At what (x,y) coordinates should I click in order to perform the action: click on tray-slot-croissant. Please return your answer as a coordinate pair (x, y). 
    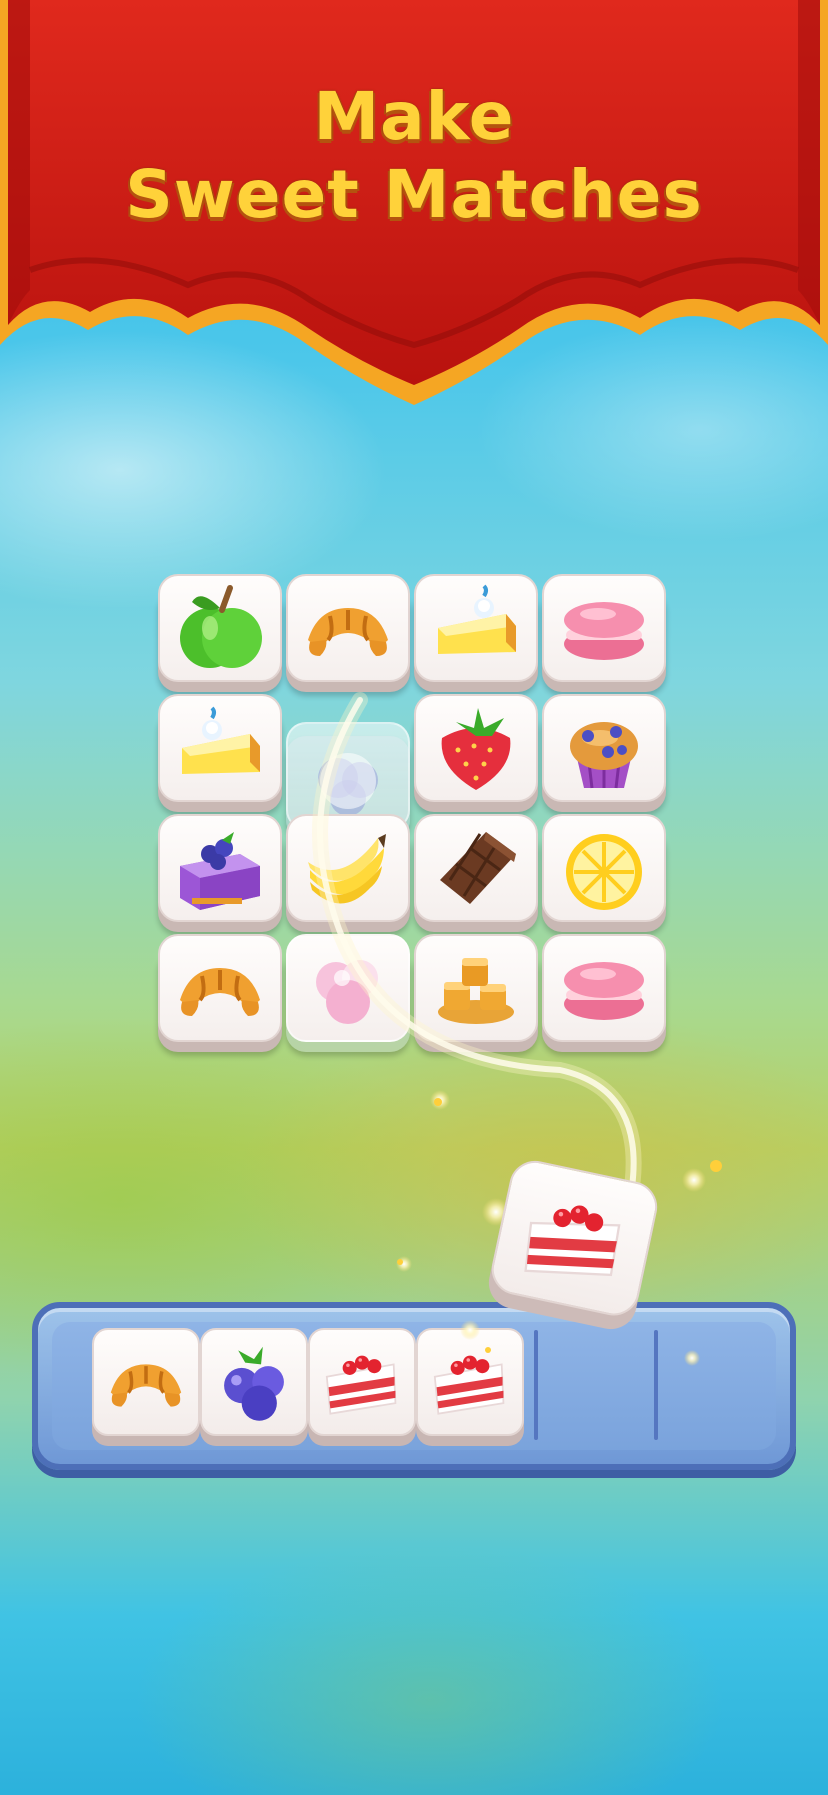
    Looking at the image, I should click on (146, 1387).